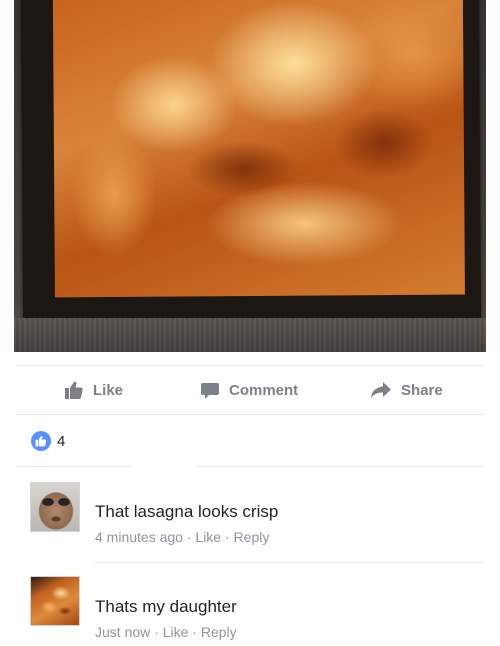 The width and height of the screenshot is (500, 646). I want to click on action-bar: Like Comment Share, so click(250, 390).